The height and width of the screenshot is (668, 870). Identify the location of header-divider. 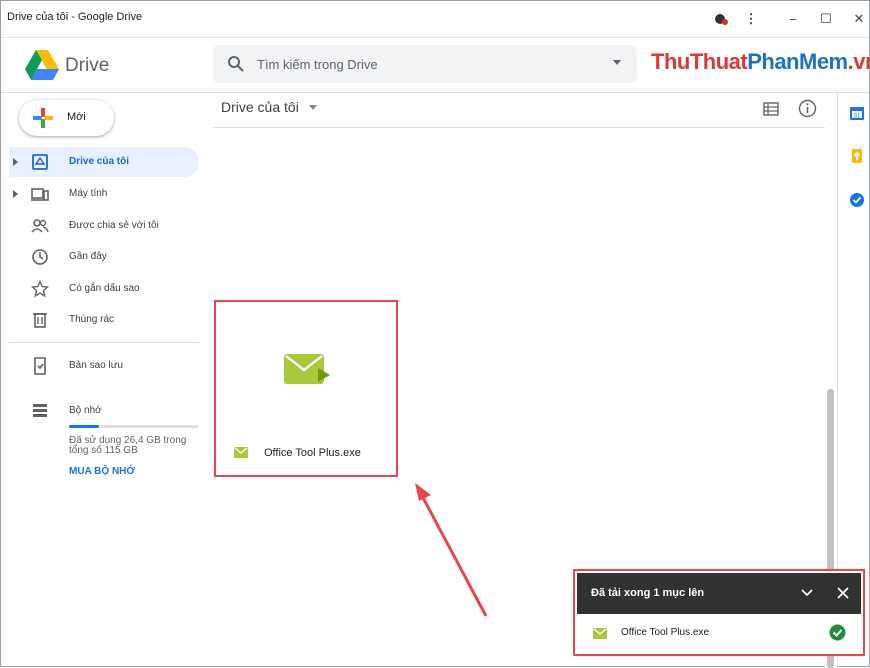
(435, 92).